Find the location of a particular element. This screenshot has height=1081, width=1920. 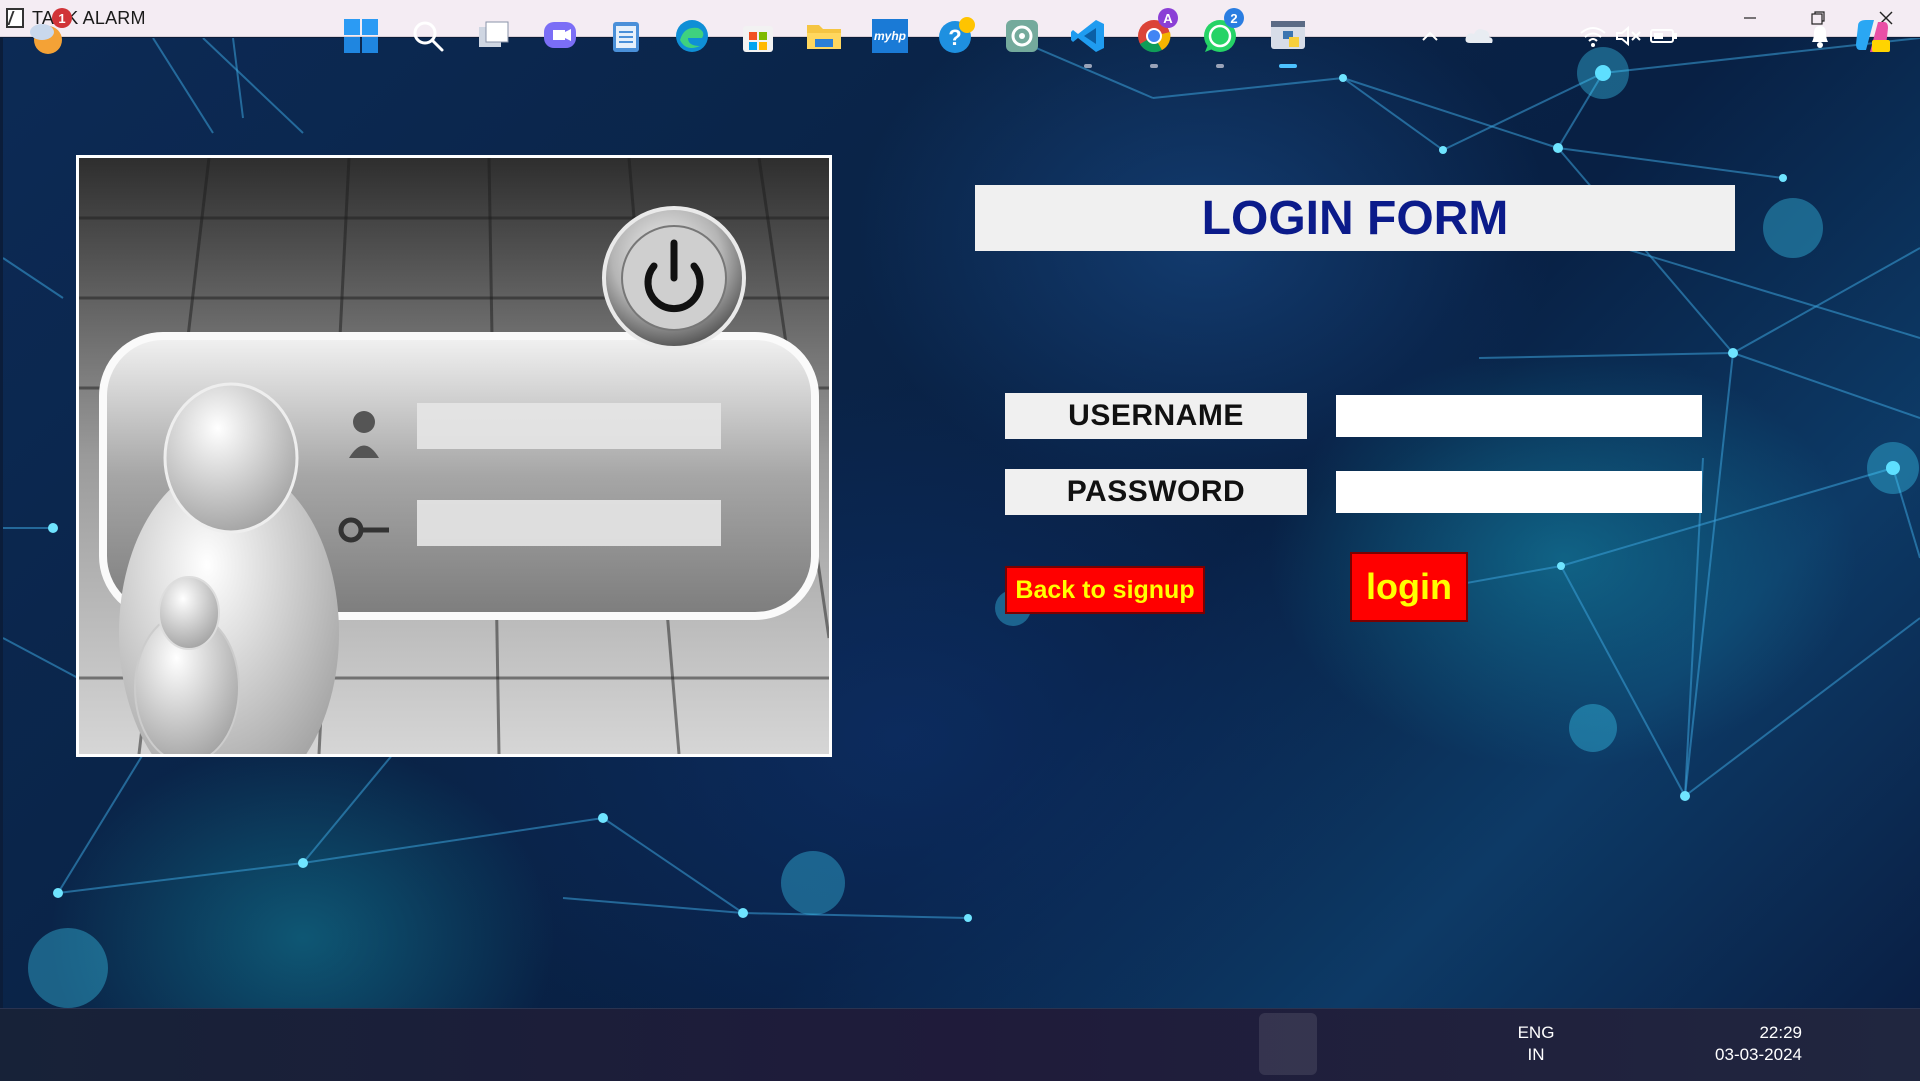

chat-icon is located at coordinates (560, 35).